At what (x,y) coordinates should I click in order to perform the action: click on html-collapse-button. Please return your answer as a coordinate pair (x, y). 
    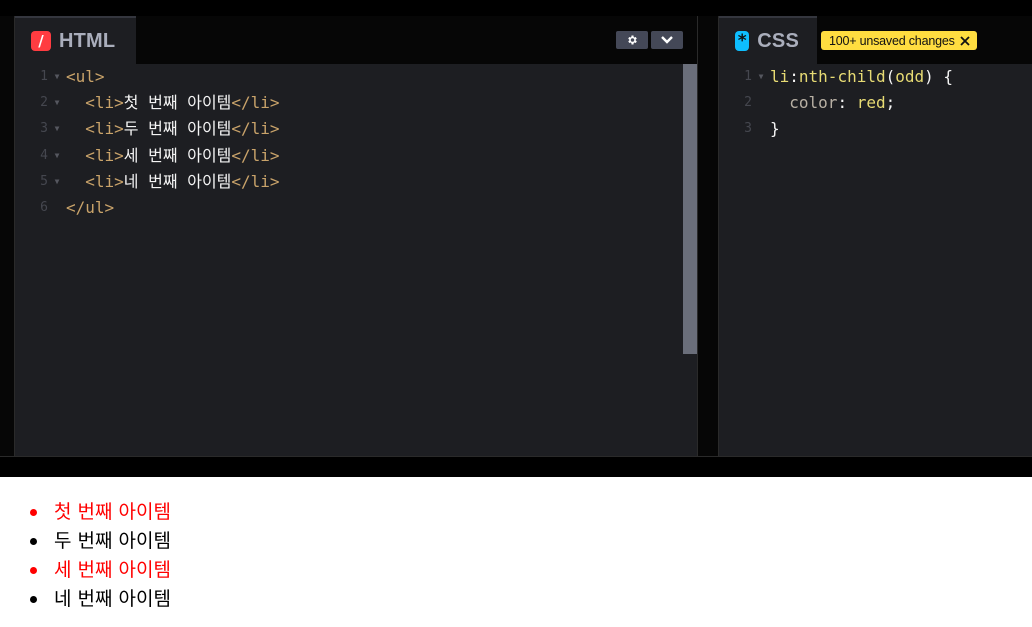
    Looking at the image, I should click on (667, 40).